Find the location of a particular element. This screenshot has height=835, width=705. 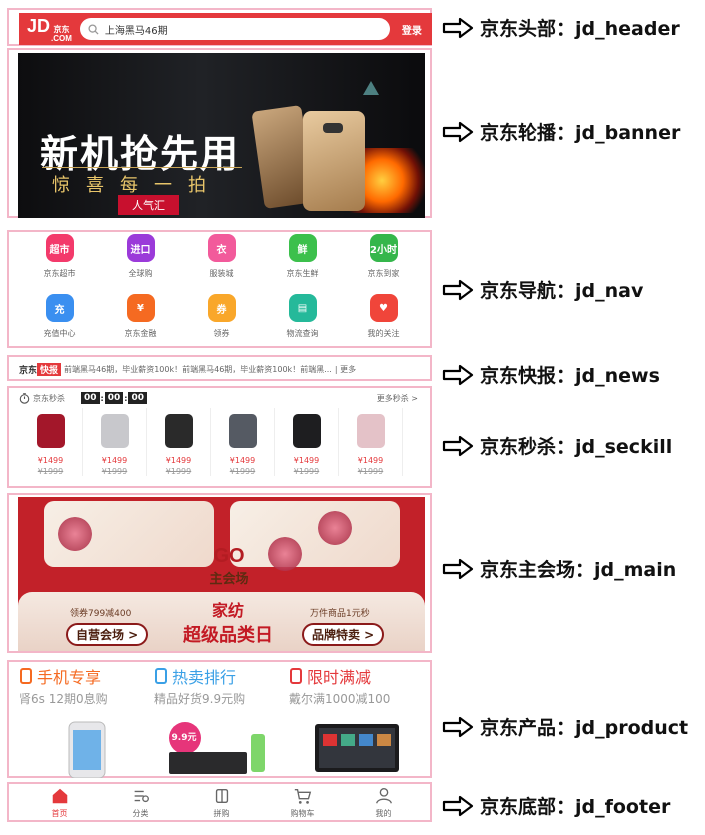

product-column: 手机专享 肾6s 12期0息购 is located at coordinates (86, 685).